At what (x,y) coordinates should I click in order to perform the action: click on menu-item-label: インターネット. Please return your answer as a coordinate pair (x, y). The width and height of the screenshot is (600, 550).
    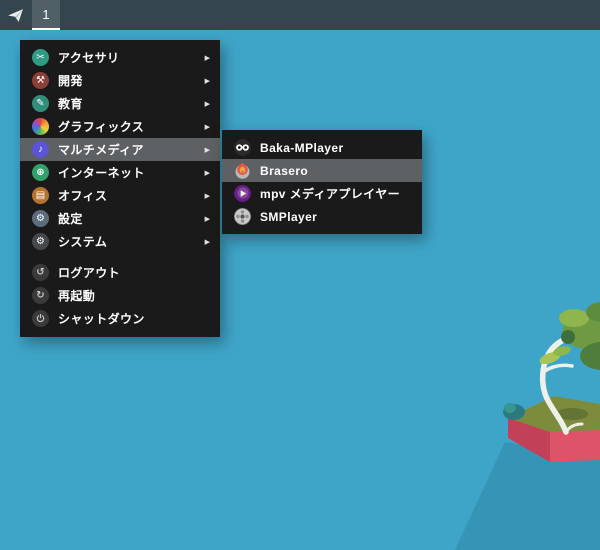
    Looking at the image, I should click on (101, 173).